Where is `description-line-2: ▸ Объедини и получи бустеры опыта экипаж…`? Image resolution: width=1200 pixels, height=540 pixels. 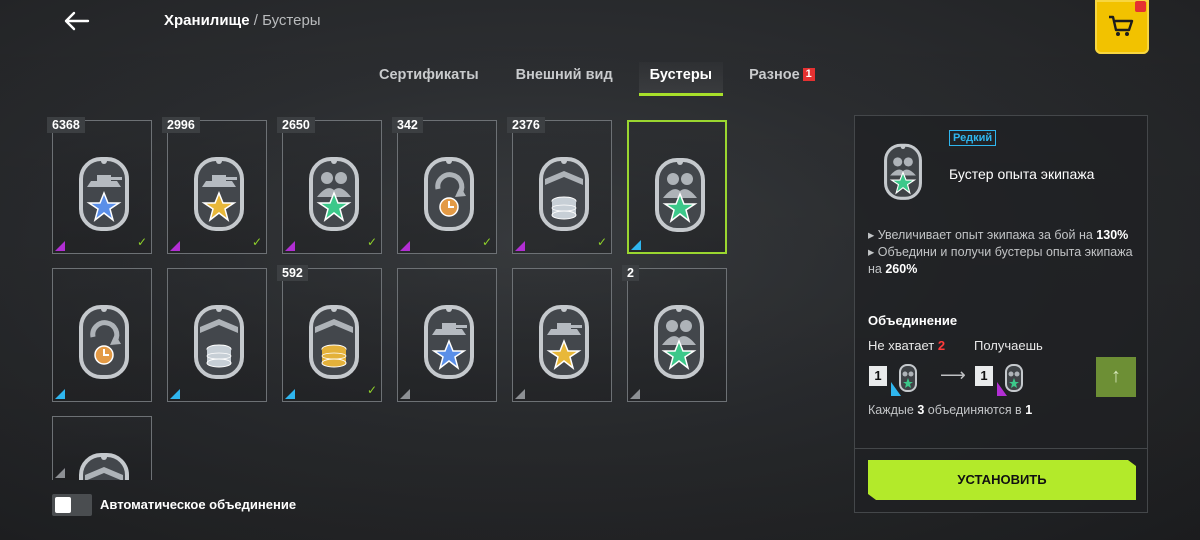
description-line-2: ▸ Объедини и получи бустеры опыта экипаж… is located at coordinates (1000, 260).